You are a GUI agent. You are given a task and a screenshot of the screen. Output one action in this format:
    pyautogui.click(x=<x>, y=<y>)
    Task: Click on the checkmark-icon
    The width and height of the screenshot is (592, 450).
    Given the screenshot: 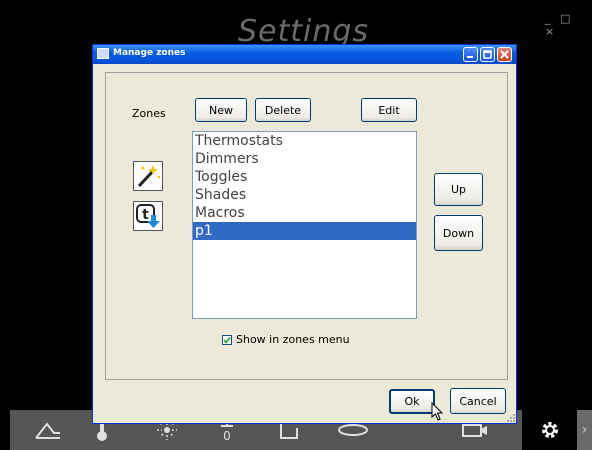 What is the action you would take?
    pyautogui.click(x=227, y=340)
    